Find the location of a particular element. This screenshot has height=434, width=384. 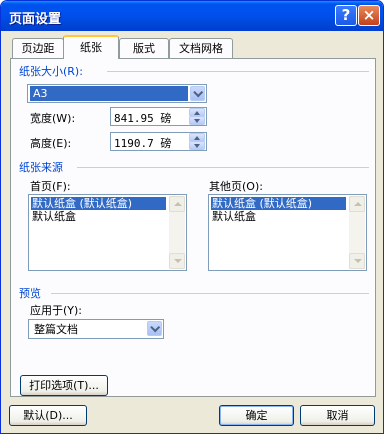

height-field: 1190.7 磅 is located at coordinates (158, 141).